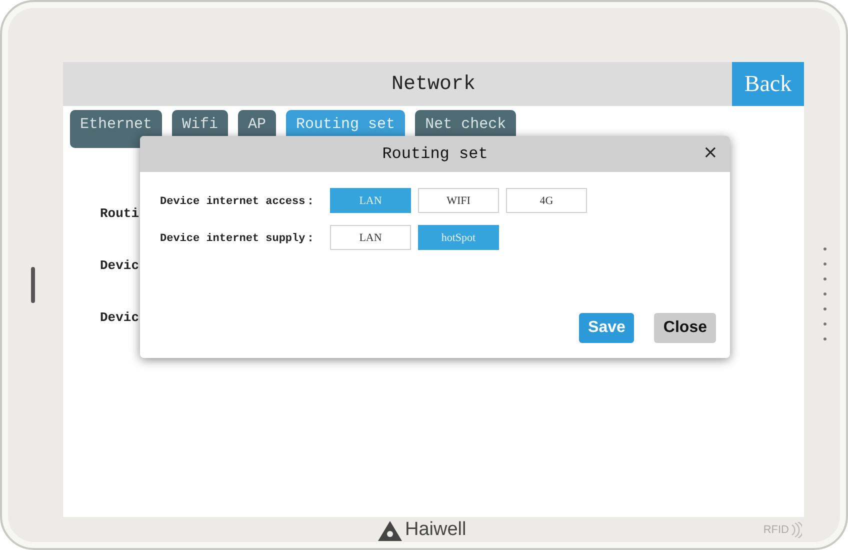 The height and width of the screenshot is (550, 848). Describe the element at coordinates (435, 154) in the screenshot. I see `dialog-title: Routing set` at that location.